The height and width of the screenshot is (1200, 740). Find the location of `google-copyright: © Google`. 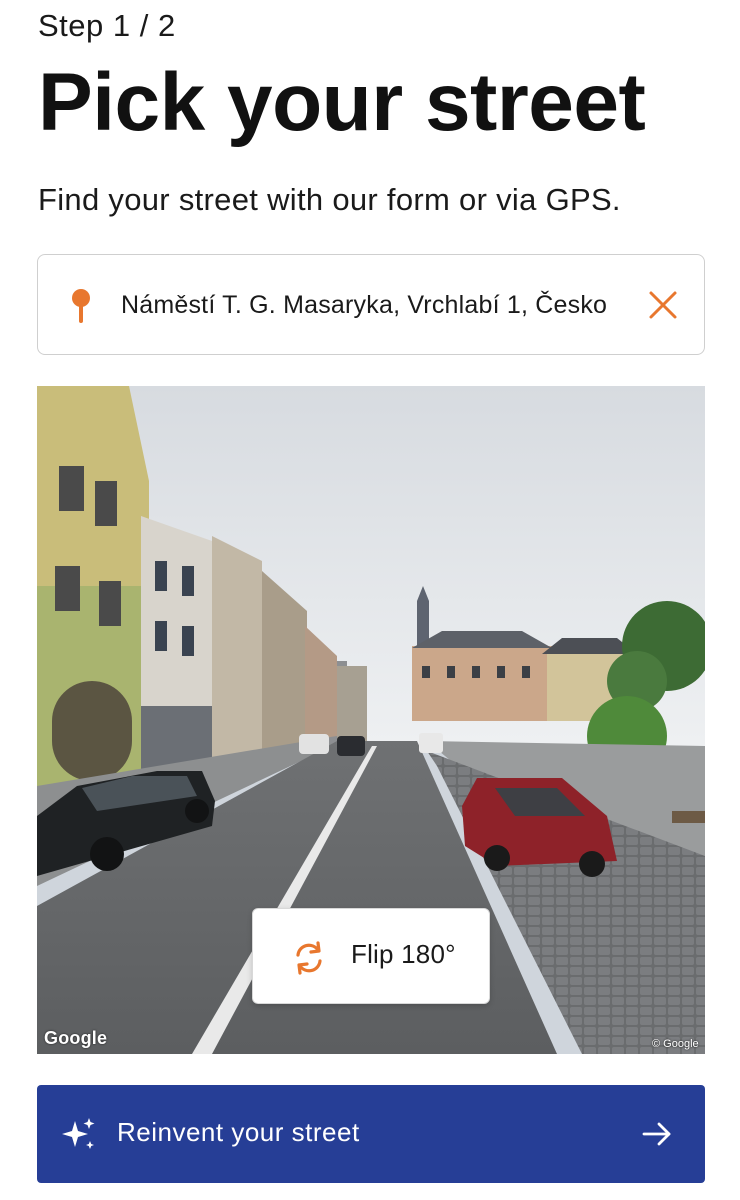

google-copyright: © Google is located at coordinates (675, 1044).